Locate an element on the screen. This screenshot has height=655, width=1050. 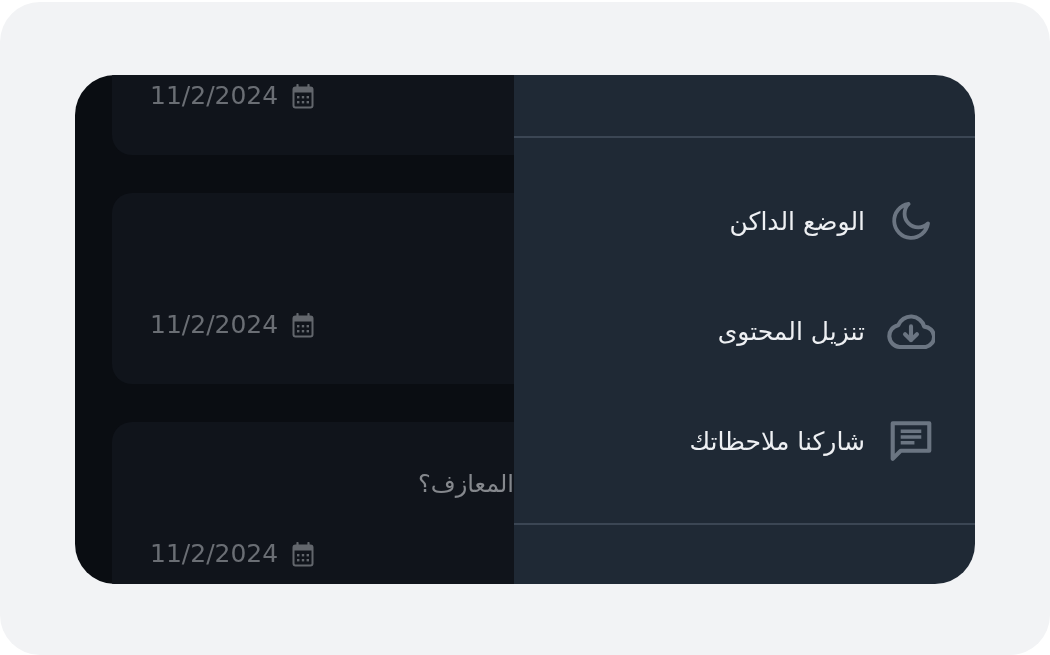
menu-item: شاركنا ملاحظاتك is located at coordinates (744, 441).